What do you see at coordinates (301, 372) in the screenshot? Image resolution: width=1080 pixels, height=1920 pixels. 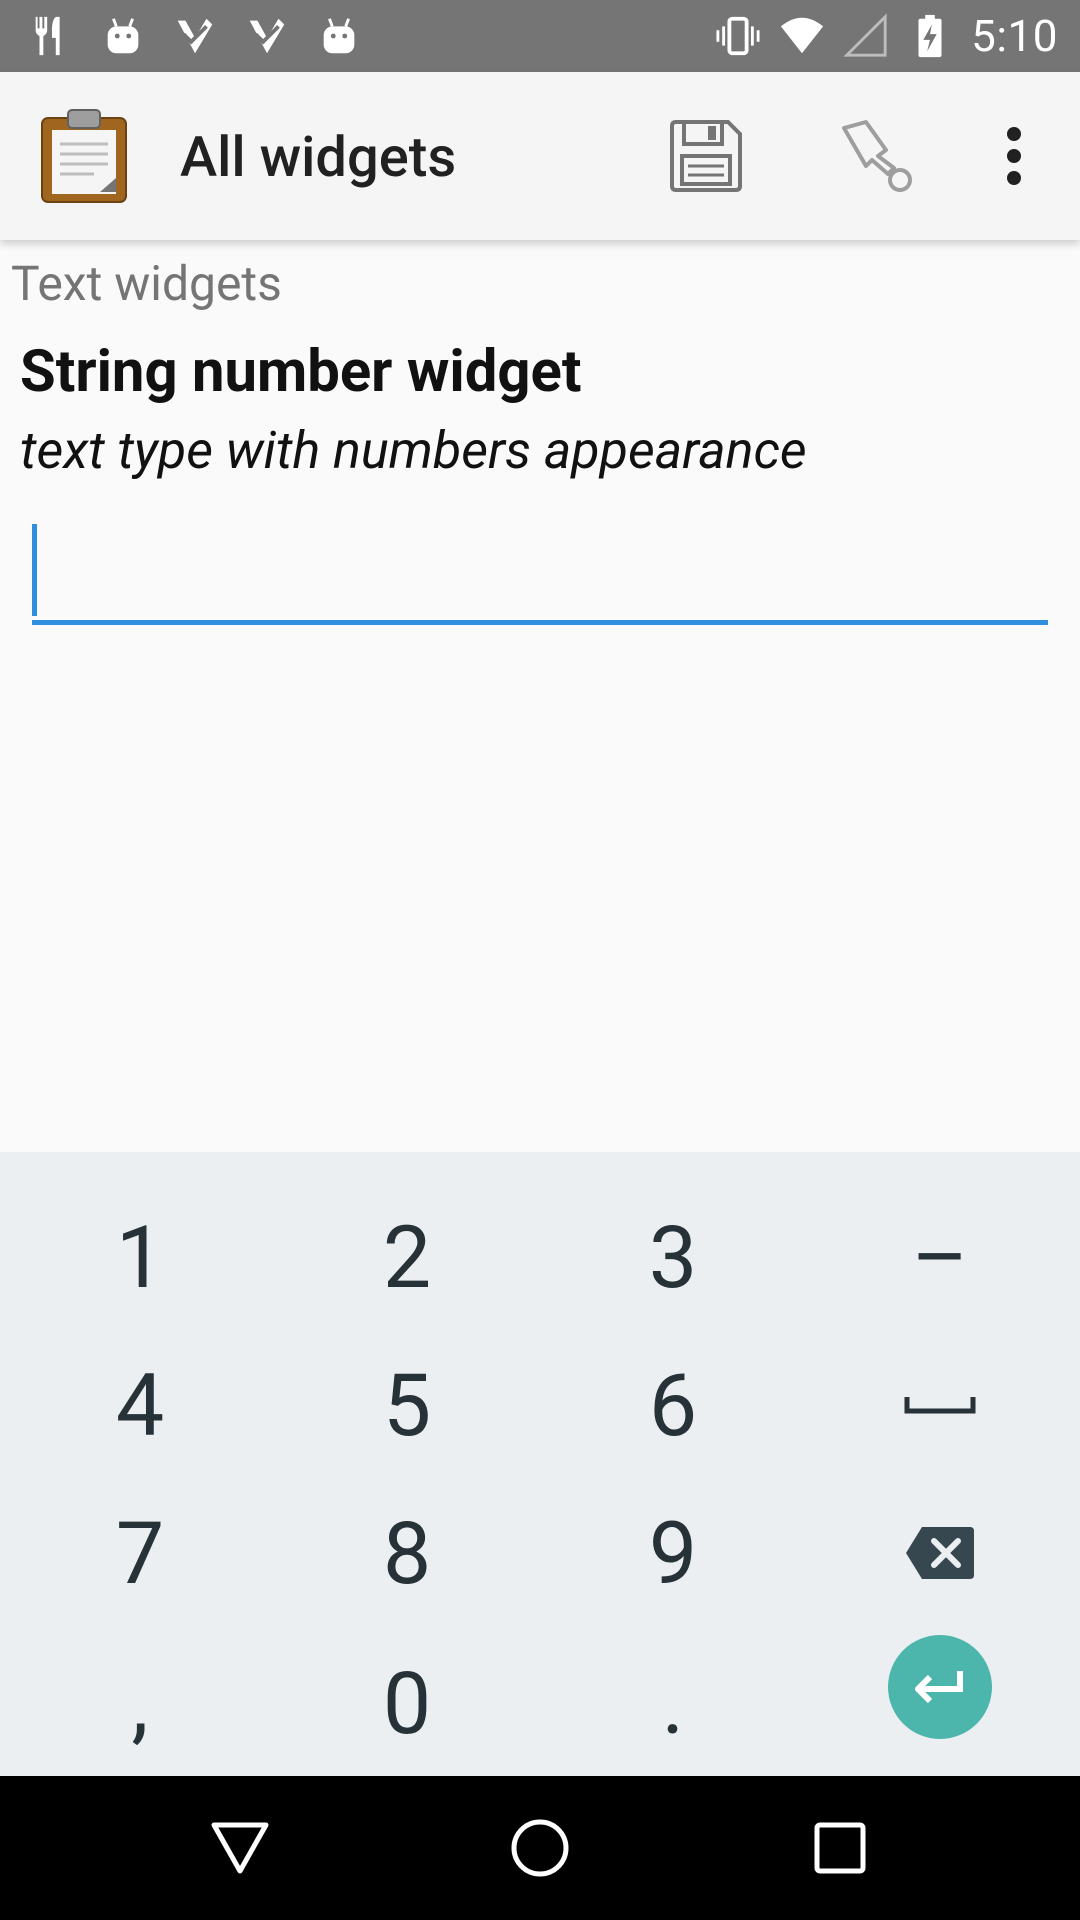 I see `question-label: String number widget` at bounding box center [301, 372].